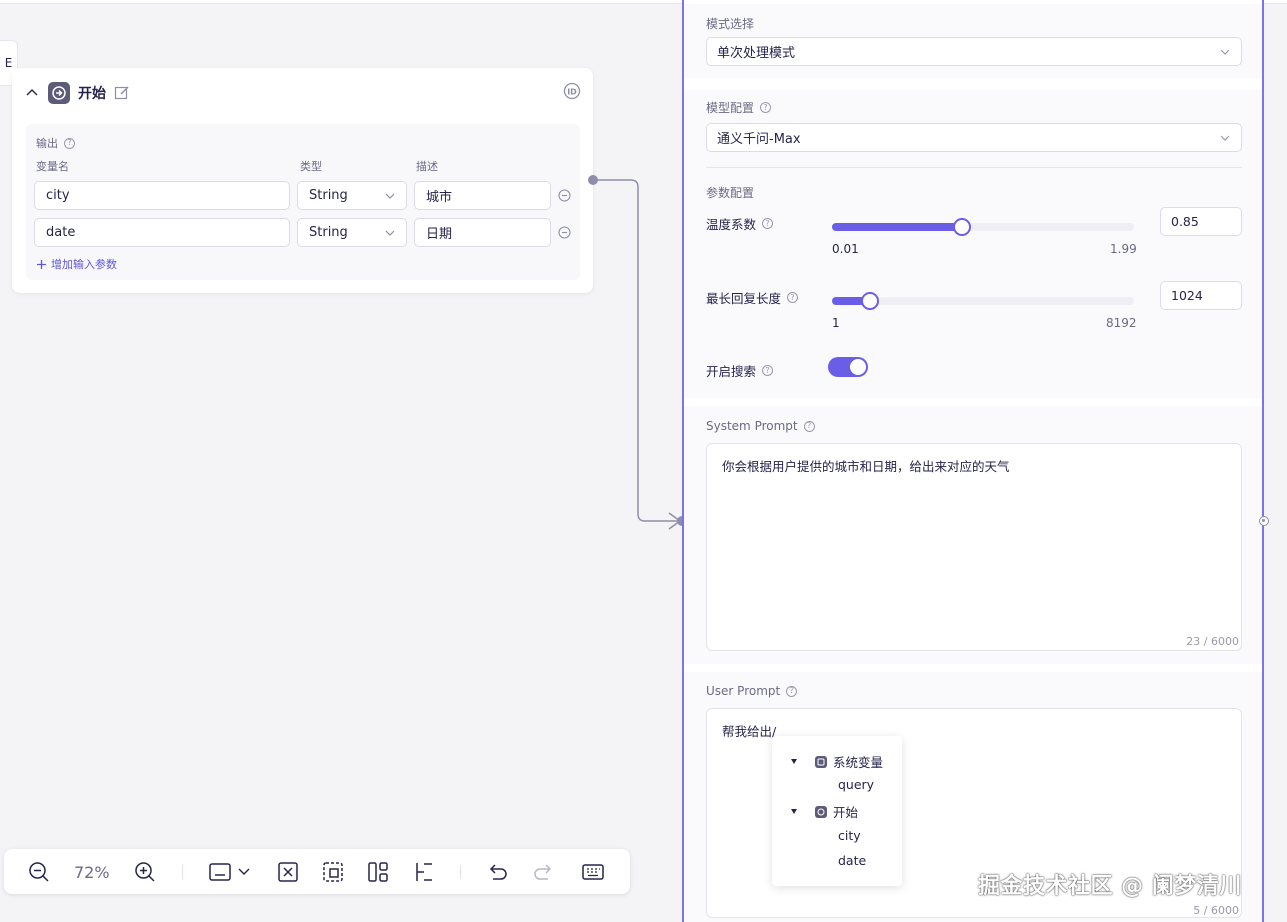  What do you see at coordinates (8, 63) in the screenshot?
I see `side-panel-tab-label: E` at bounding box center [8, 63].